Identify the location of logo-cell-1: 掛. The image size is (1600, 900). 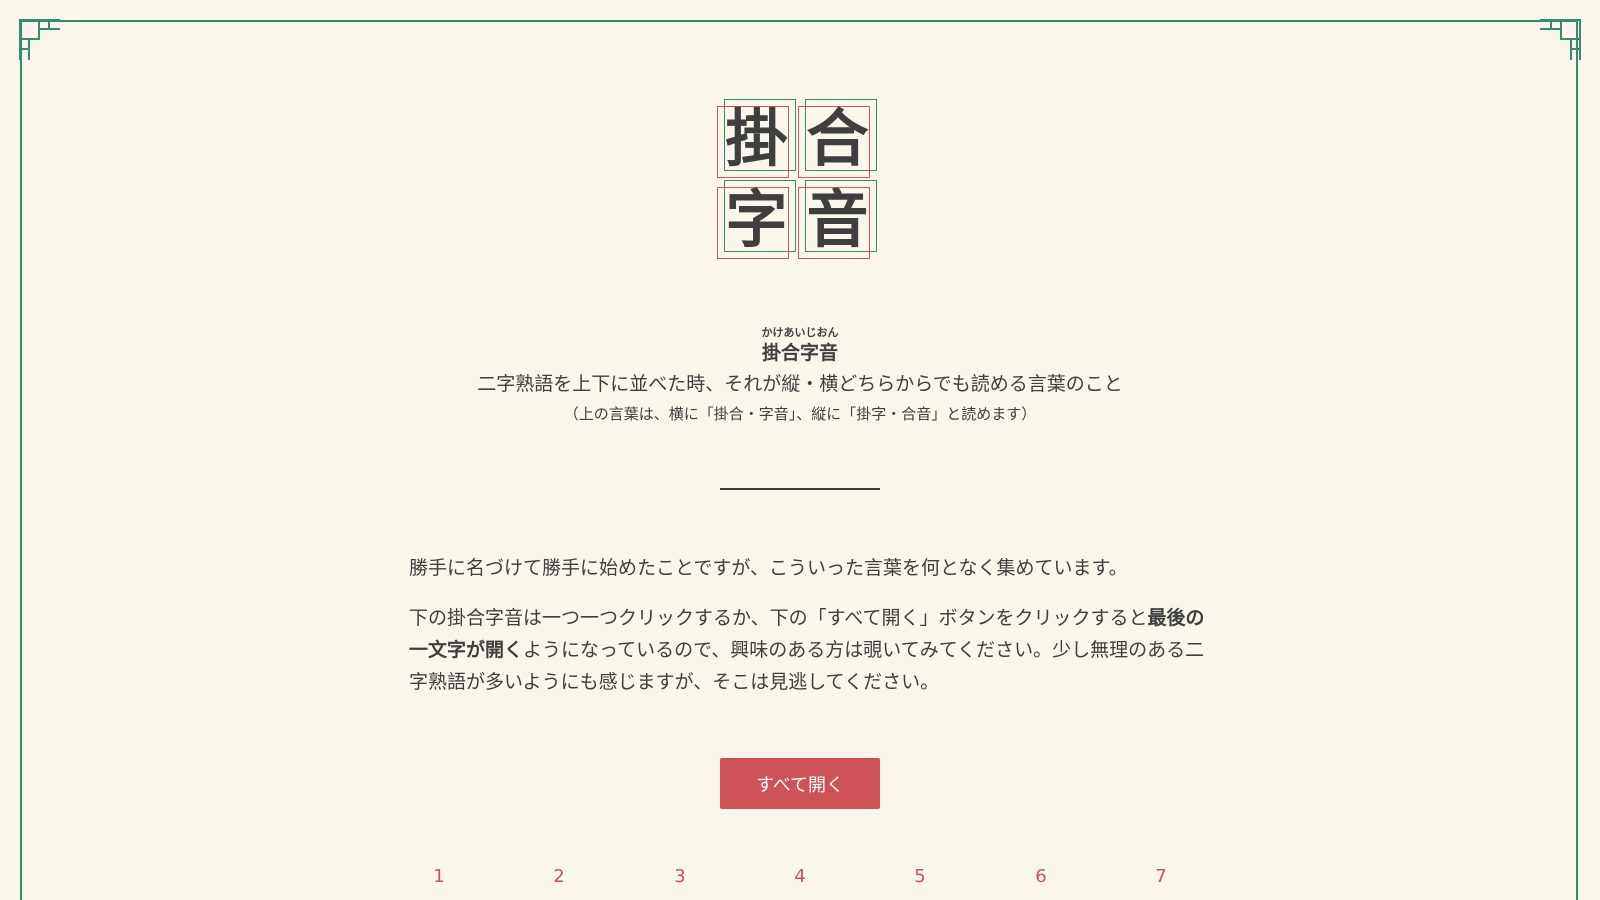
(756, 138).